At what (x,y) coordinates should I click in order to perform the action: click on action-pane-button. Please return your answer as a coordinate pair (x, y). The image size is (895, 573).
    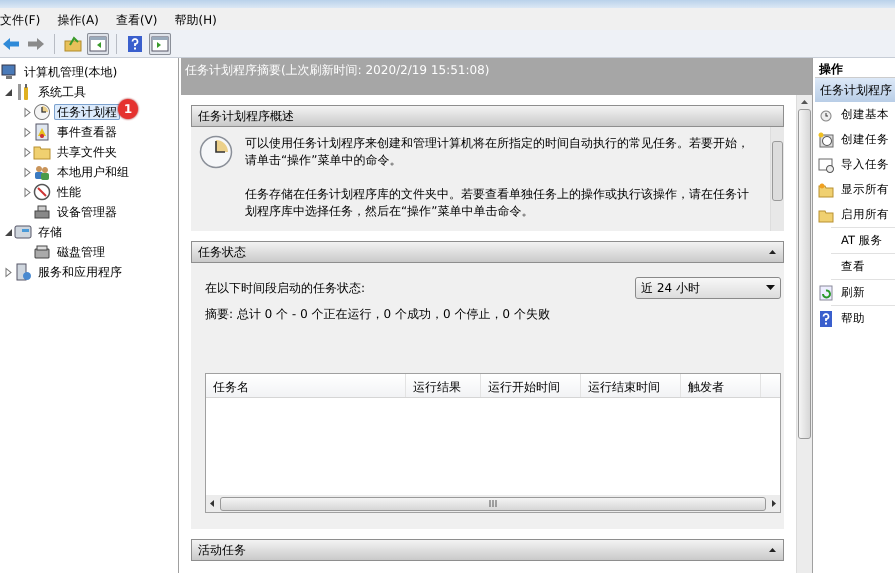
    Looking at the image, I should click on (160, 43).